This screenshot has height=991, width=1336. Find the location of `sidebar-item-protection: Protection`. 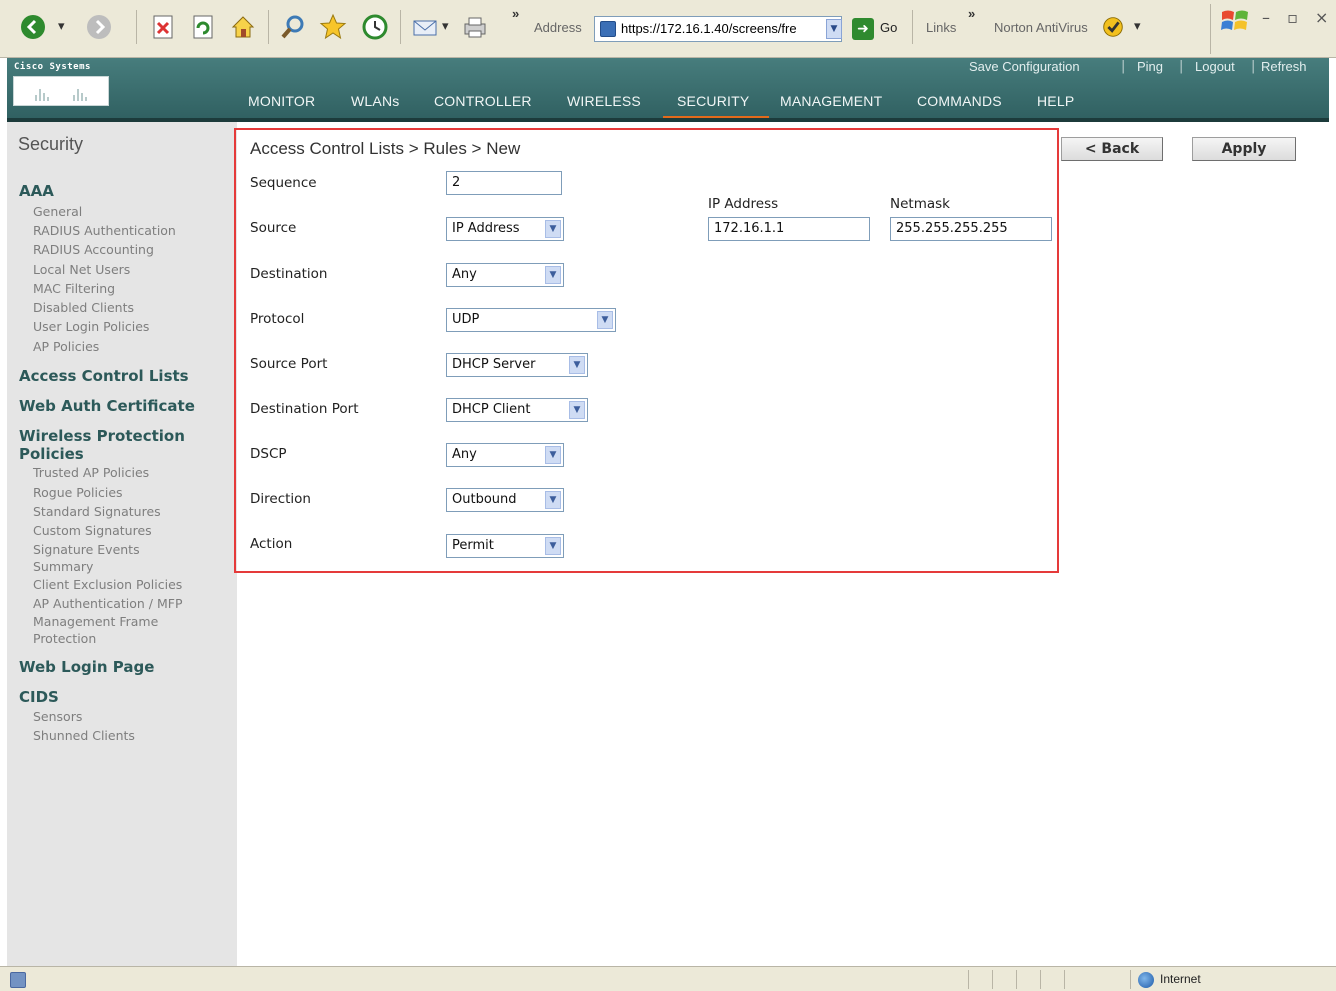

sidebar-item-protection: Protection is located at coordinates (64, 638).